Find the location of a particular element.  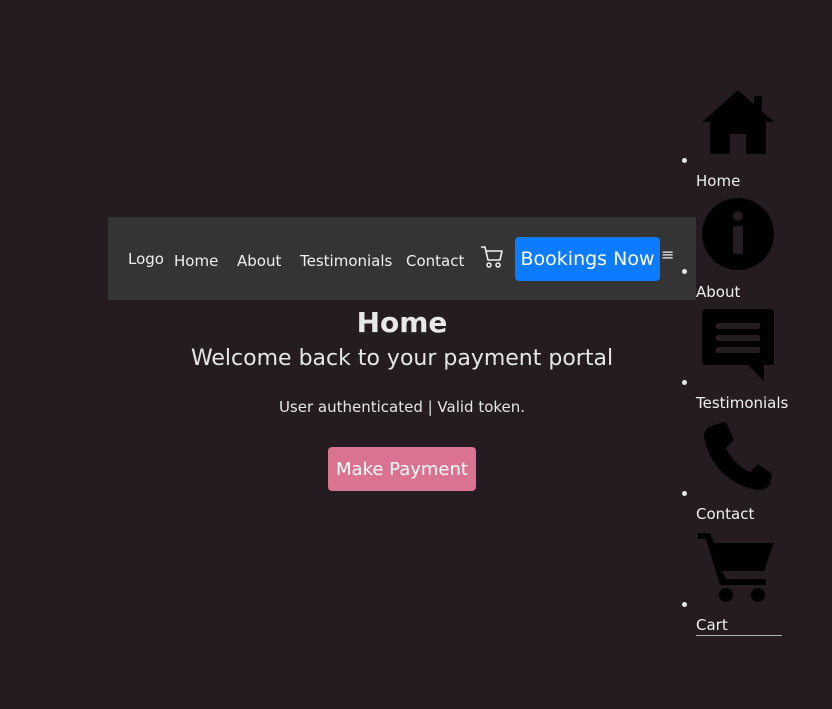

nav-link-about: About is located at coordinates (259, 261).